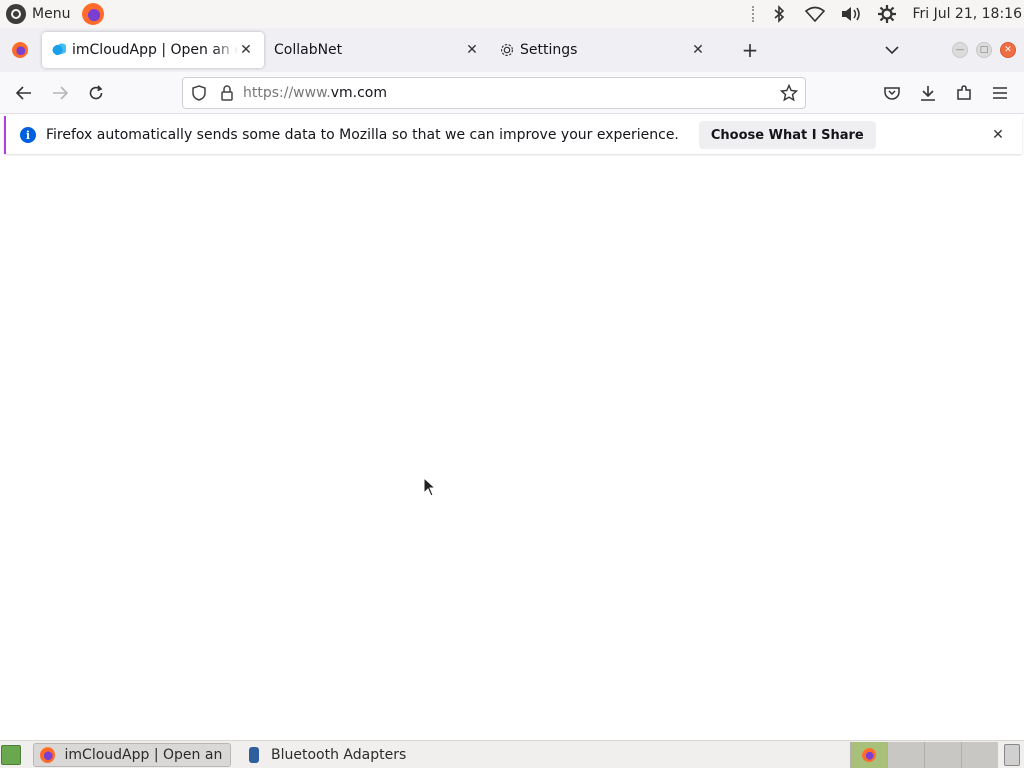  Describe the element at coordinates (984, 50) in the screenshot. I see `maximize-window-button: □` at that location.